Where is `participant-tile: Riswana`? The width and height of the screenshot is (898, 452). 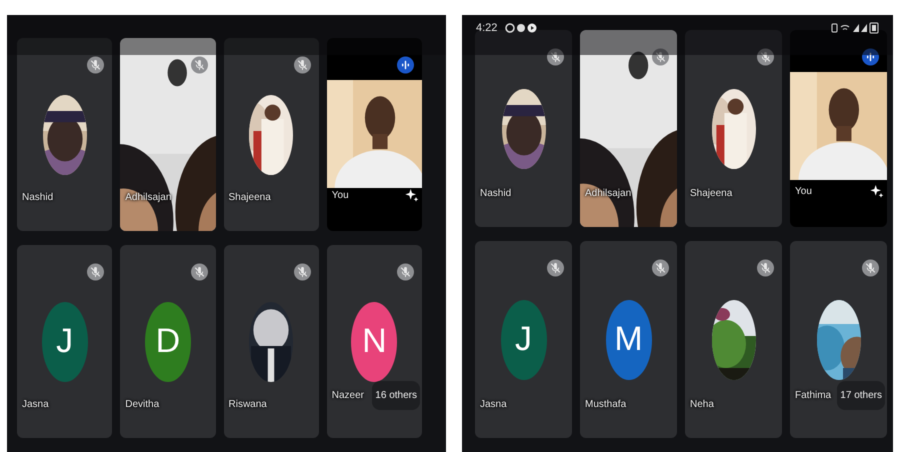
participant-tile: Riswana is located at coordinates (271, 341).